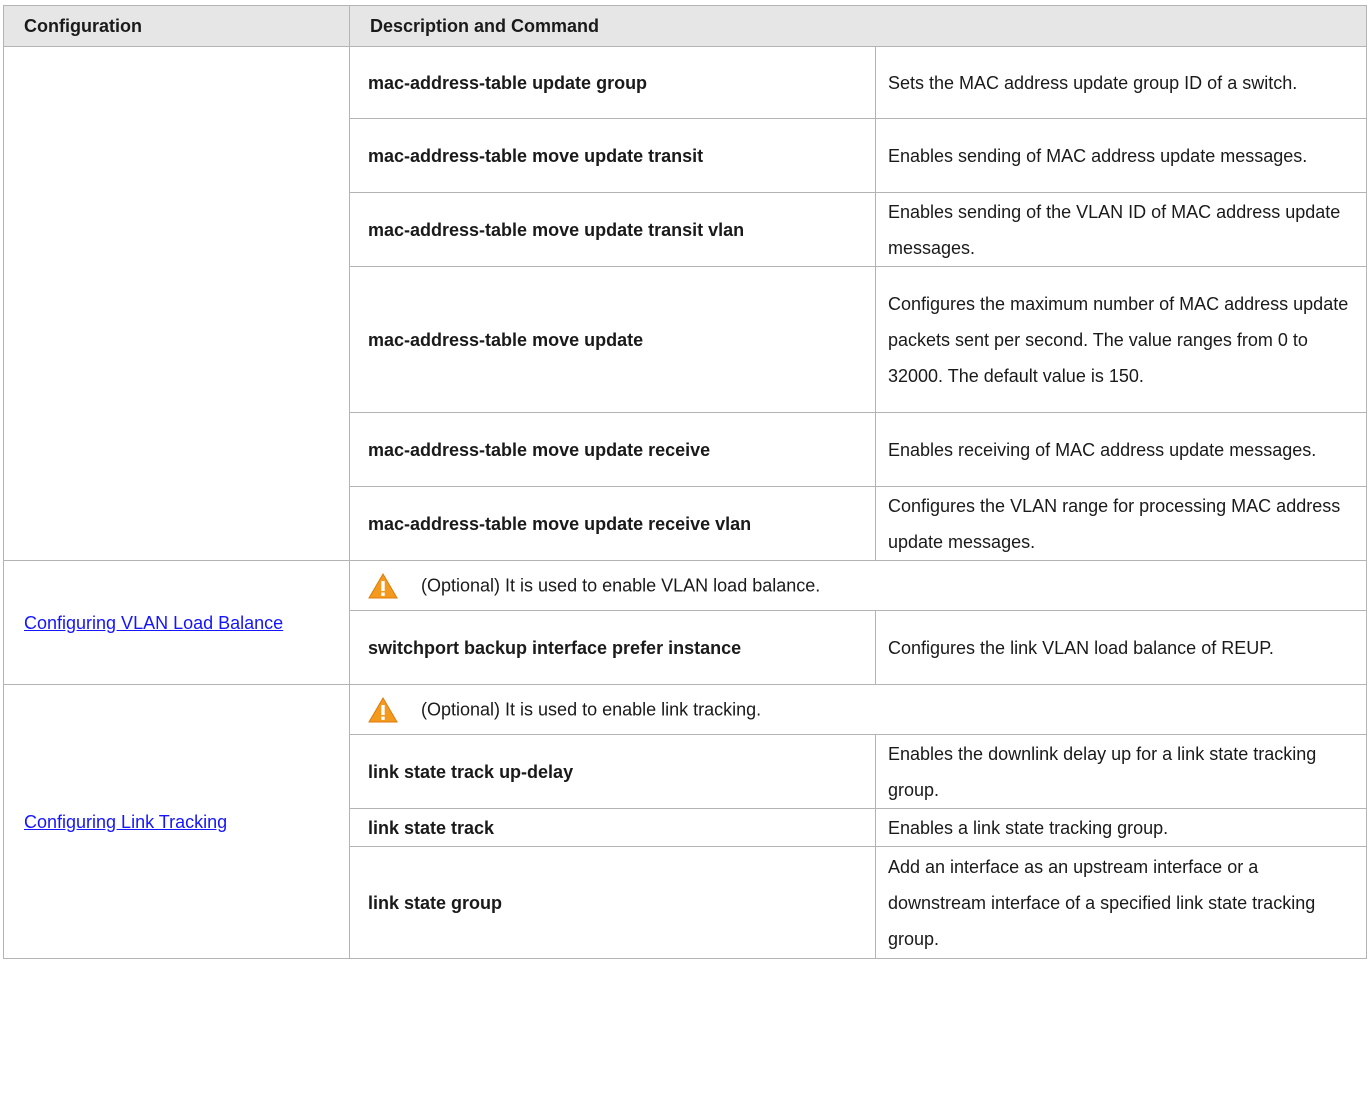 This screenshot has width=1369, height=1117. What do you see at coordinates (612, 339) in the screenshot?
I see `command-cell: mac-address-table move update` at bounding box center [612, 339].